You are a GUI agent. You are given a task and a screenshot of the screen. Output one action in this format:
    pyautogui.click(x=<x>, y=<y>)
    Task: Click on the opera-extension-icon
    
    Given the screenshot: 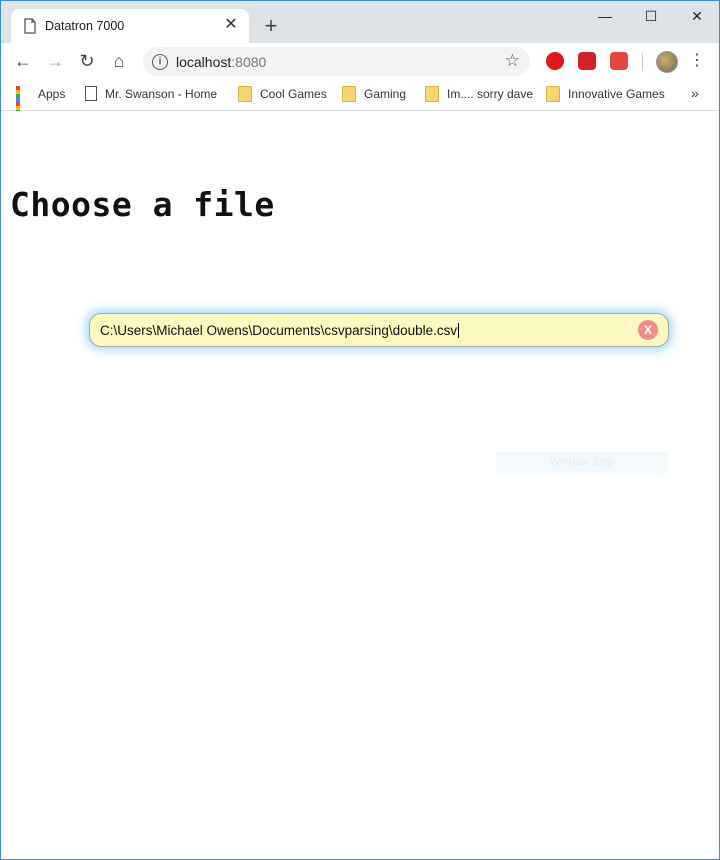 What is the action you would take?
    pyautogui.click(x=555, y=61)
    